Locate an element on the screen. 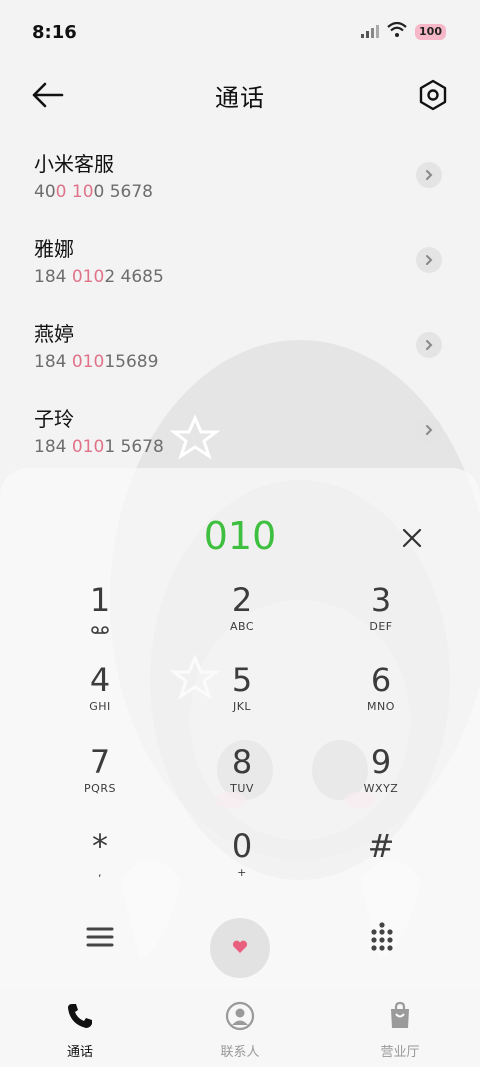 The height and width of the screenshot is (1067, 480). contact-number: 184 01015689 is located at coordinates (96, 362).